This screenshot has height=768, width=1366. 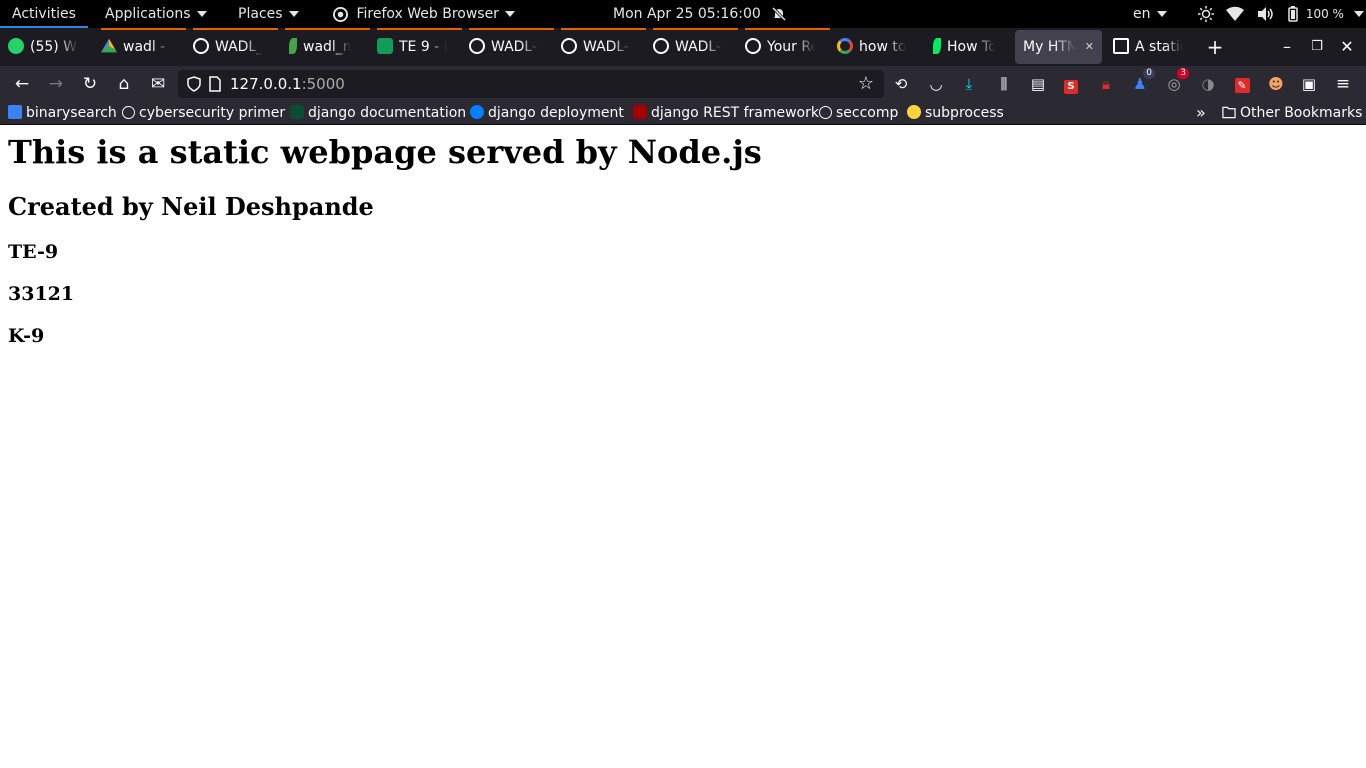 What do you see at coordinates (427, 14) in the screenshot?
I see `app-name: Firefox Web Browser` at bounding box center [427, 14].